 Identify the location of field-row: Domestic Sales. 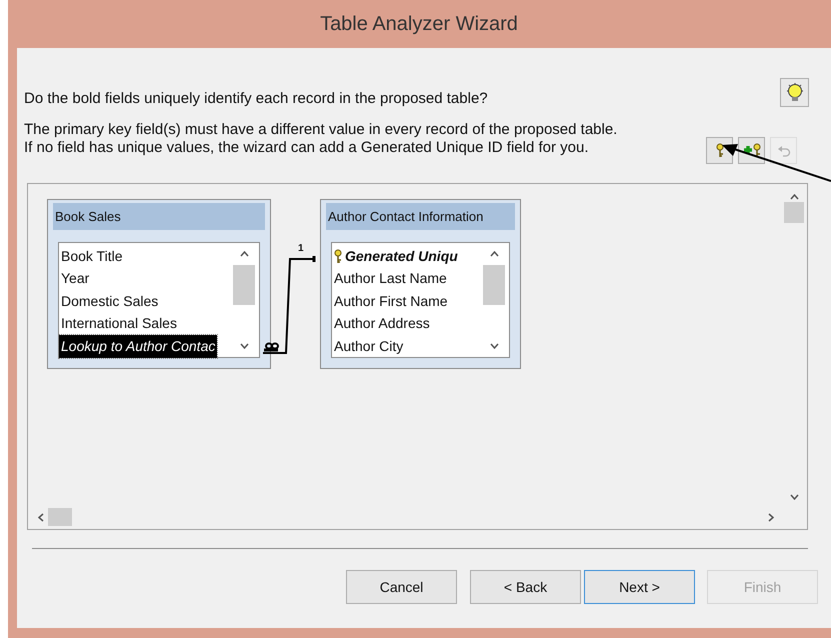
(109, 301).